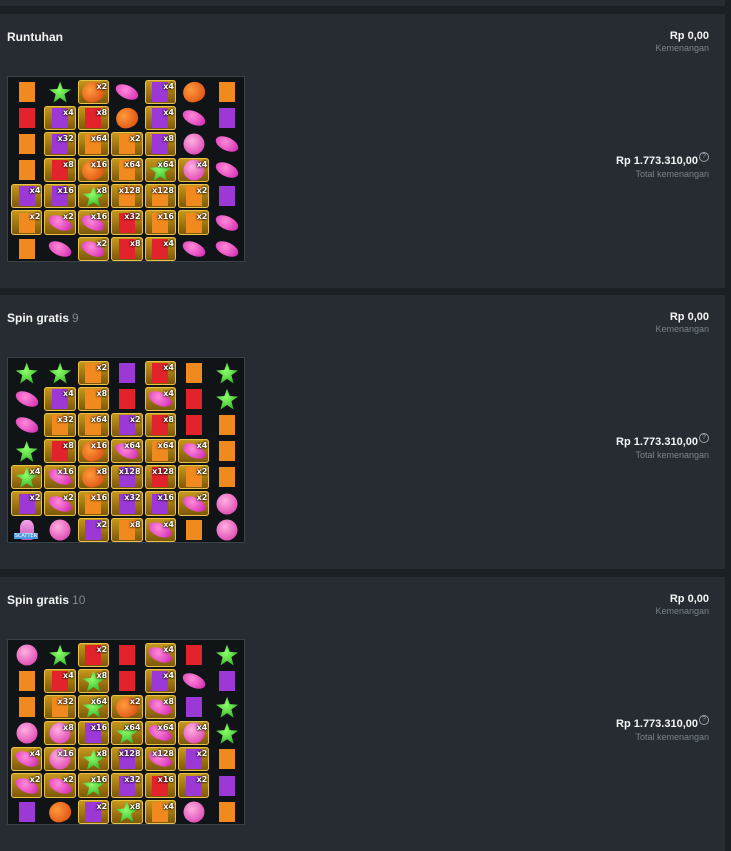 The image size is (731, 851). Describe the element at coordinates (160, 222) in the screenshot. I see `grid-cell: x16` at that location.